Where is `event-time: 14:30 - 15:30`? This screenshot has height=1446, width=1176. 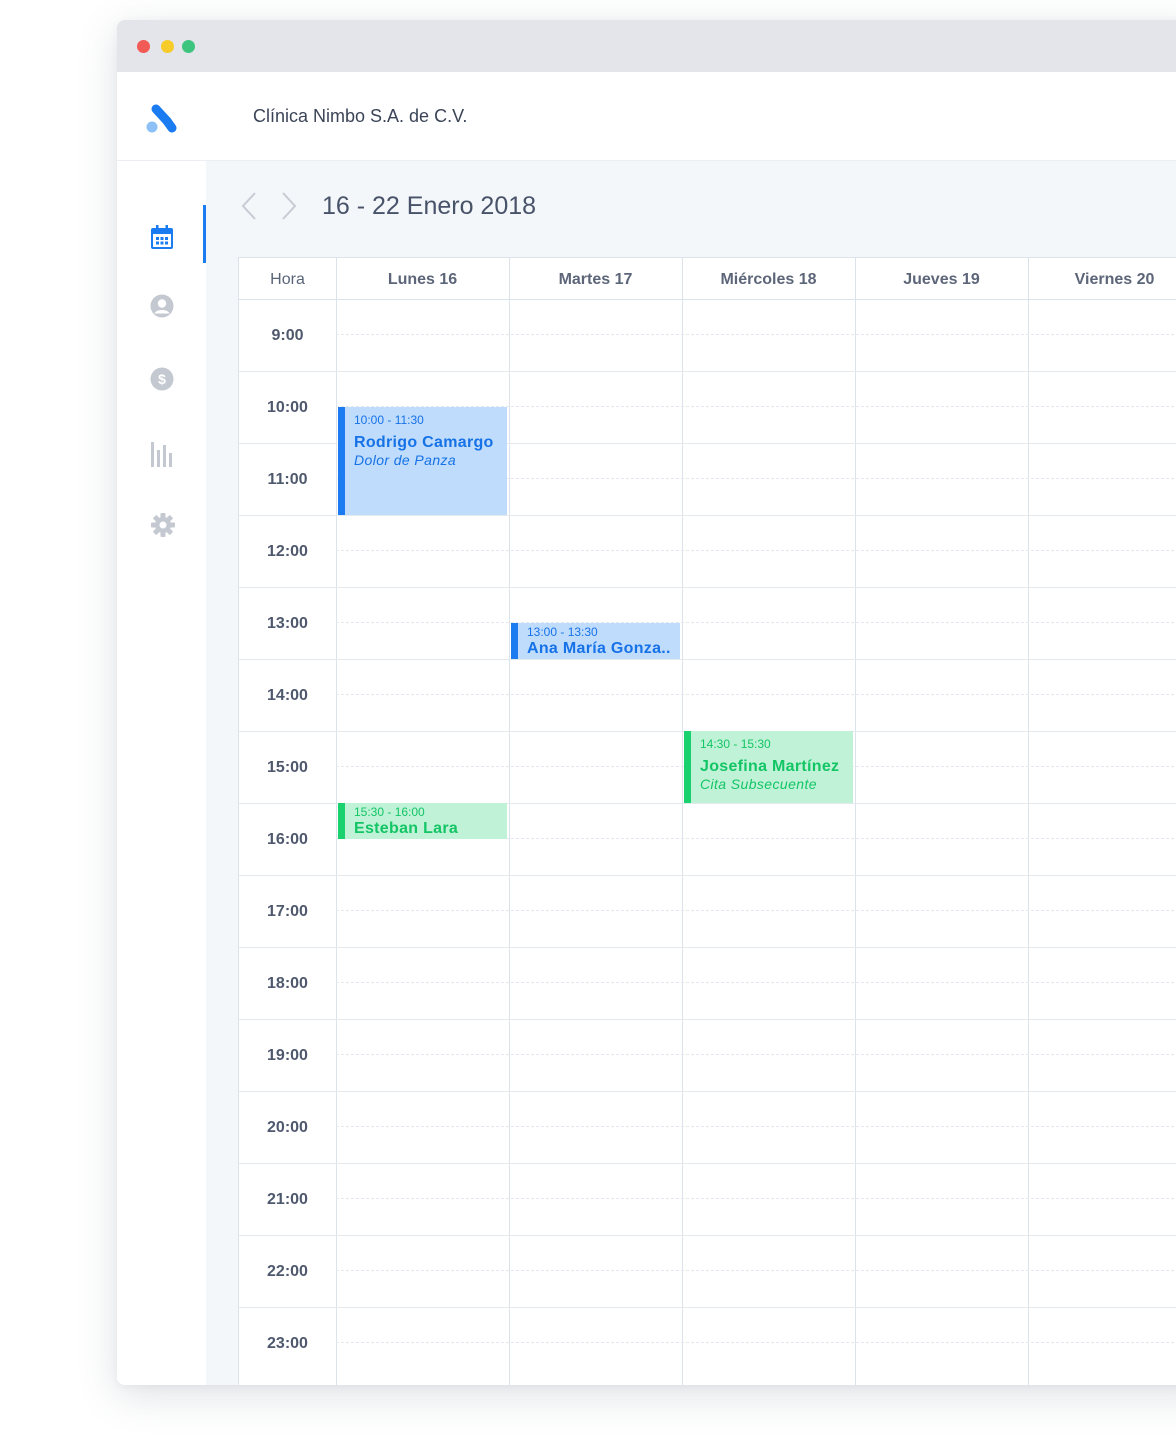
event-time: 14:30 - 15:30 is located at coordinates (735, 744).